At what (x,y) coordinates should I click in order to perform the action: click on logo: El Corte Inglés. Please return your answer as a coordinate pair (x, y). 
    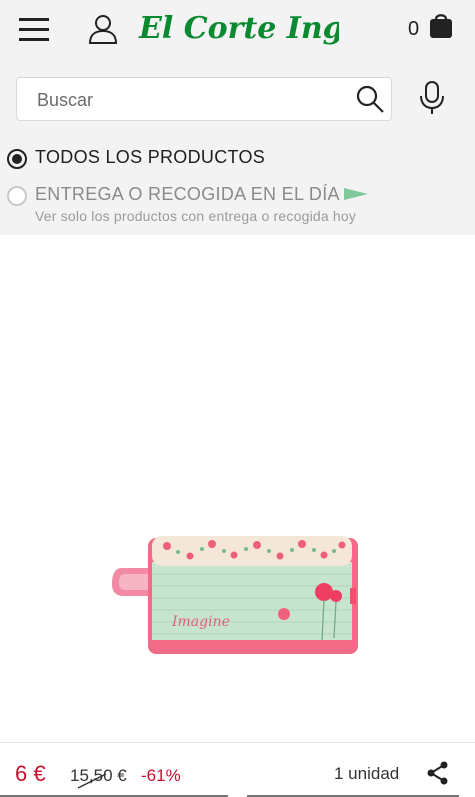
    Looking at the image, I should click on (264, 28).